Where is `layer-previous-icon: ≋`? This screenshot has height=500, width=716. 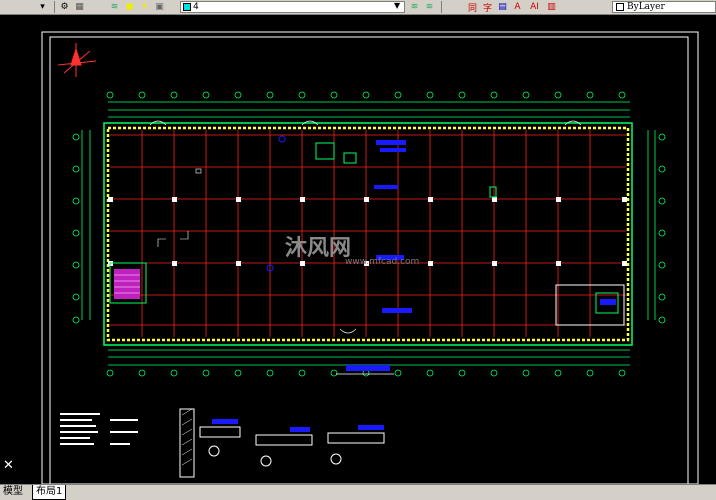
layer-previous-icon: ≋ is located at coordinates (414, 7).